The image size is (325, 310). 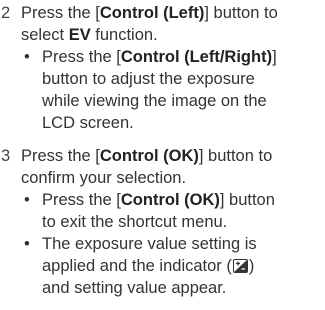 I want to click on control-left-right-label: Control (Left/Right), so click(x=196, y=57).